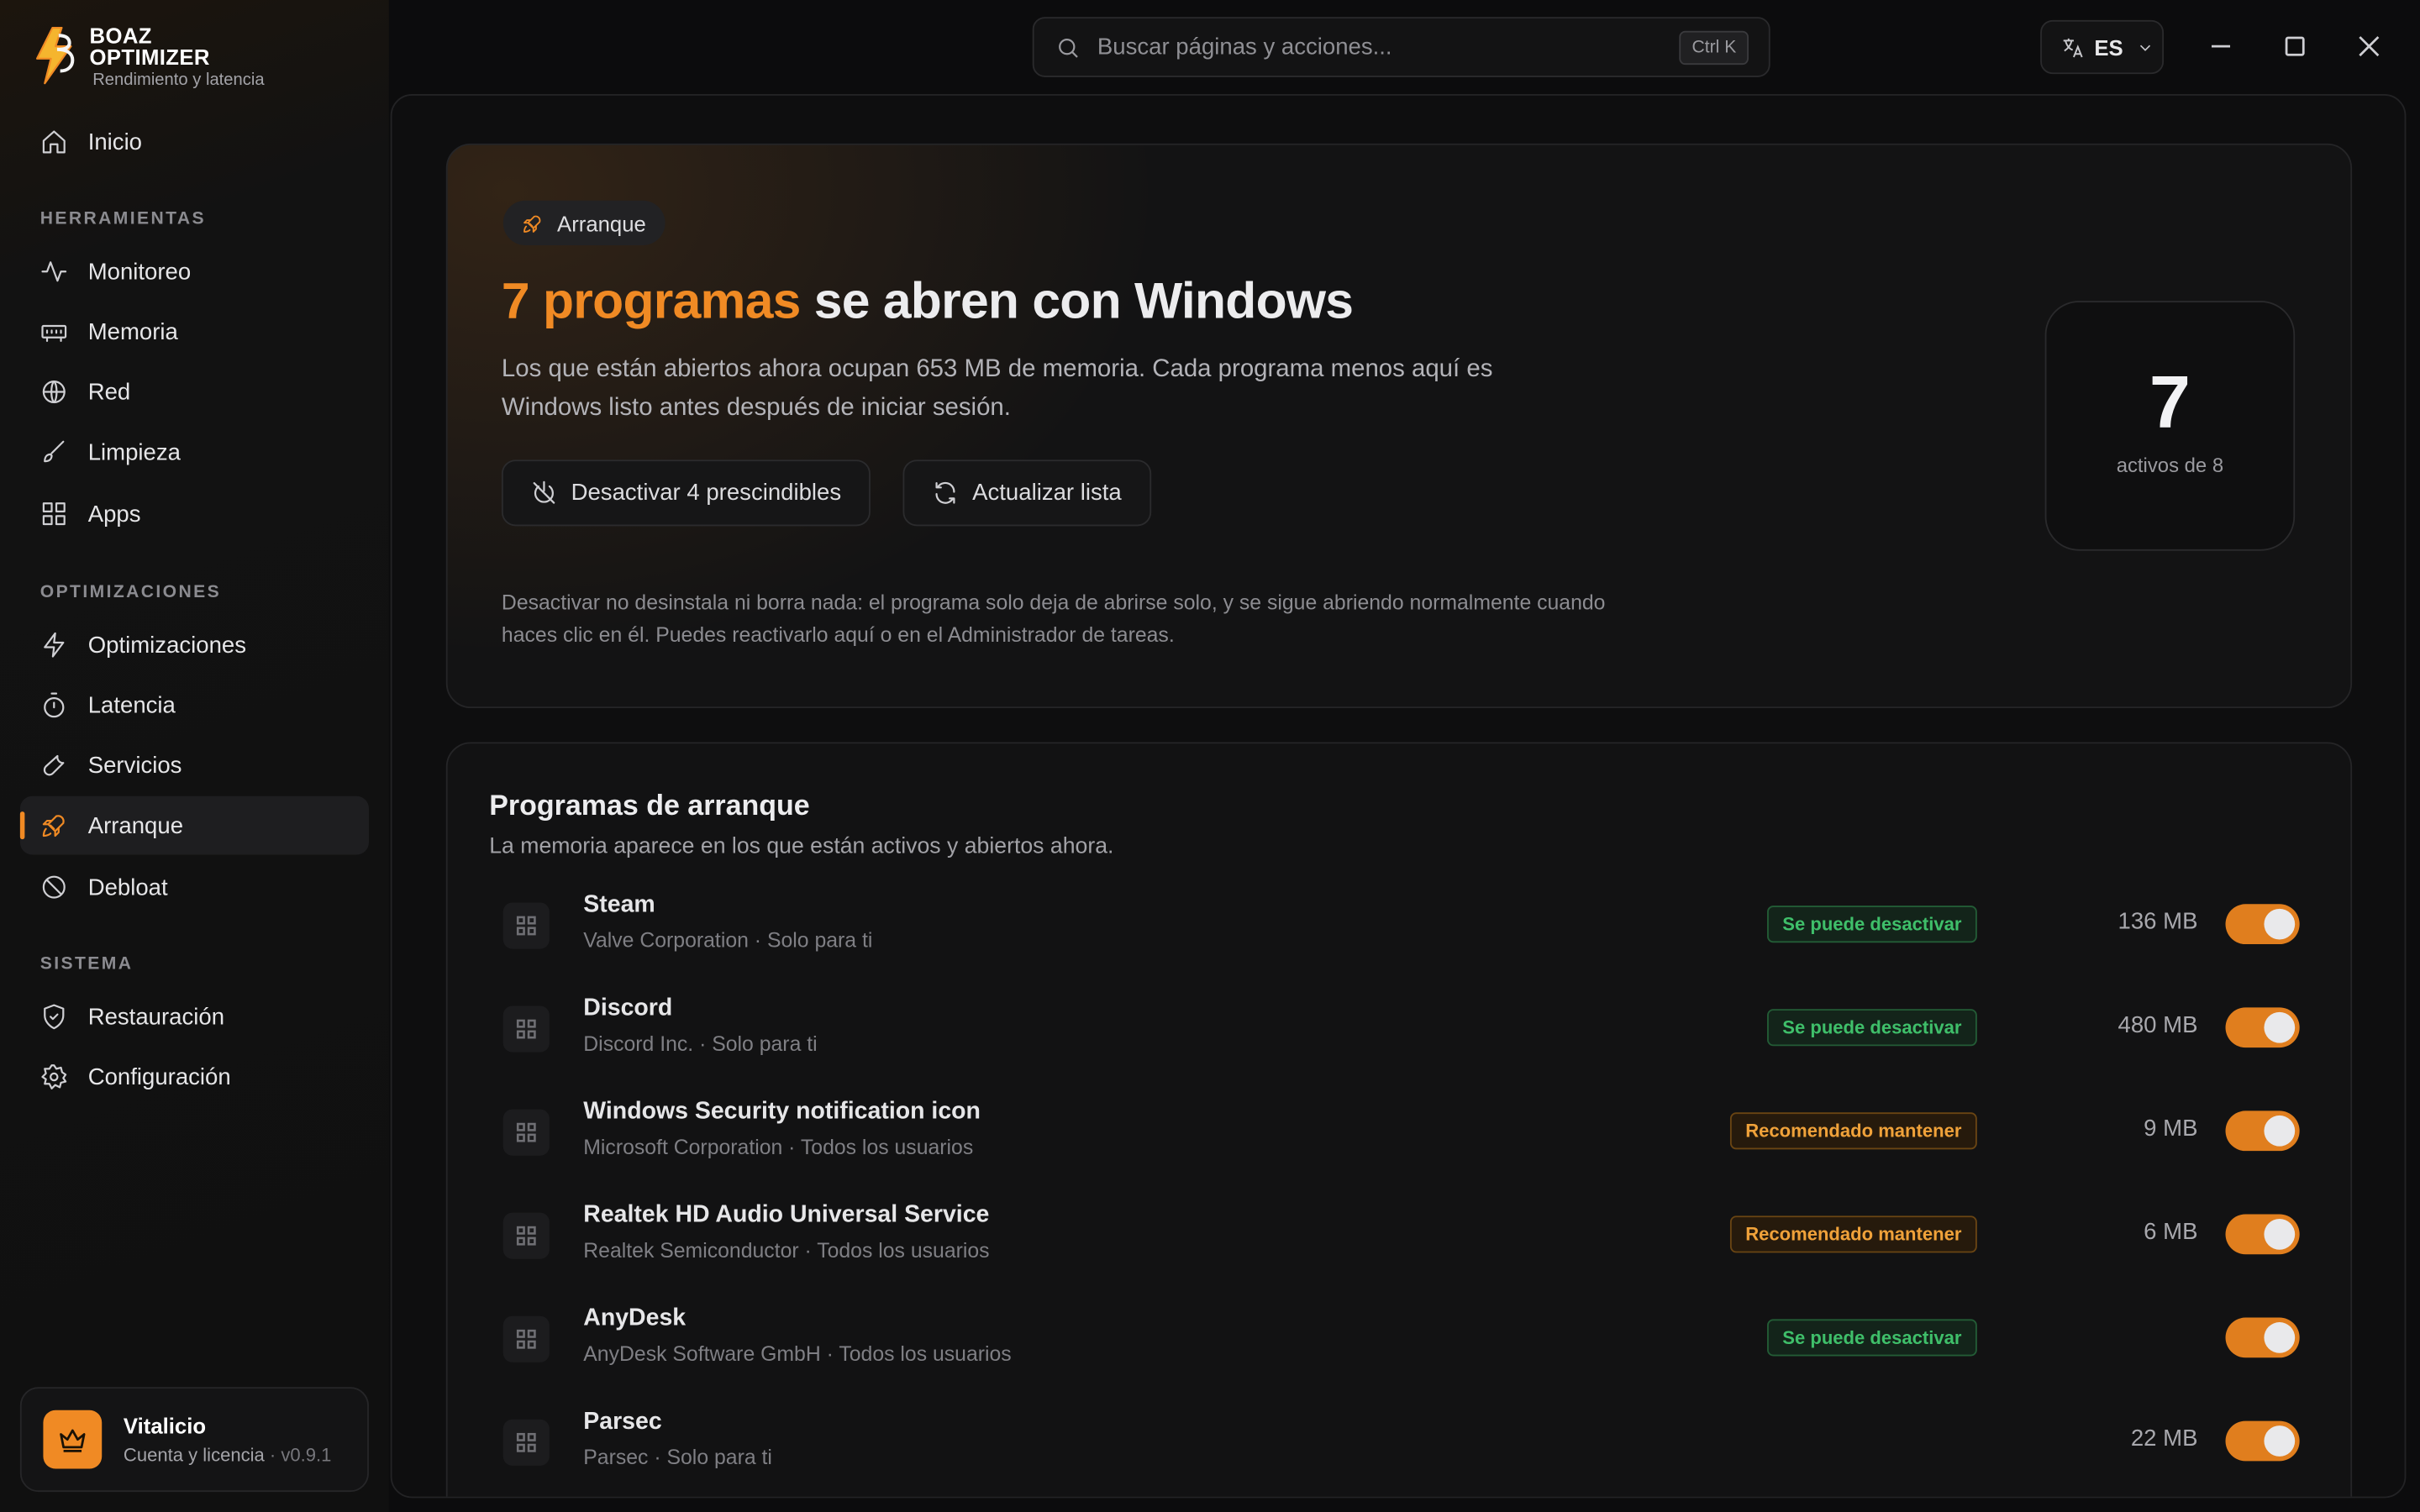  Describe the element at coordinates (194, 825) in the screenshot. I see `sidebar-item-arranque: Arranque` at that location.